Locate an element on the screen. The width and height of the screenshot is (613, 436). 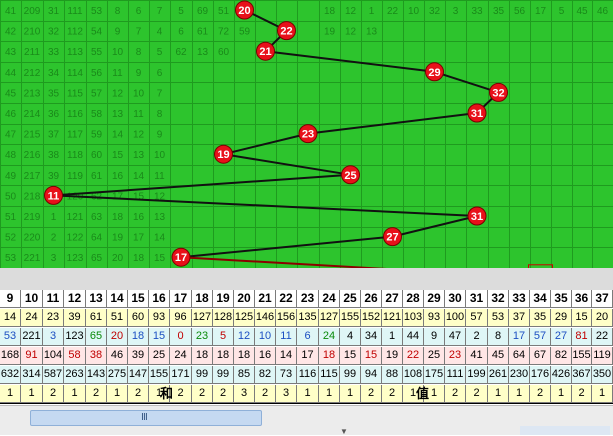
table-cell: 45 is located at coordinates (498, 356).